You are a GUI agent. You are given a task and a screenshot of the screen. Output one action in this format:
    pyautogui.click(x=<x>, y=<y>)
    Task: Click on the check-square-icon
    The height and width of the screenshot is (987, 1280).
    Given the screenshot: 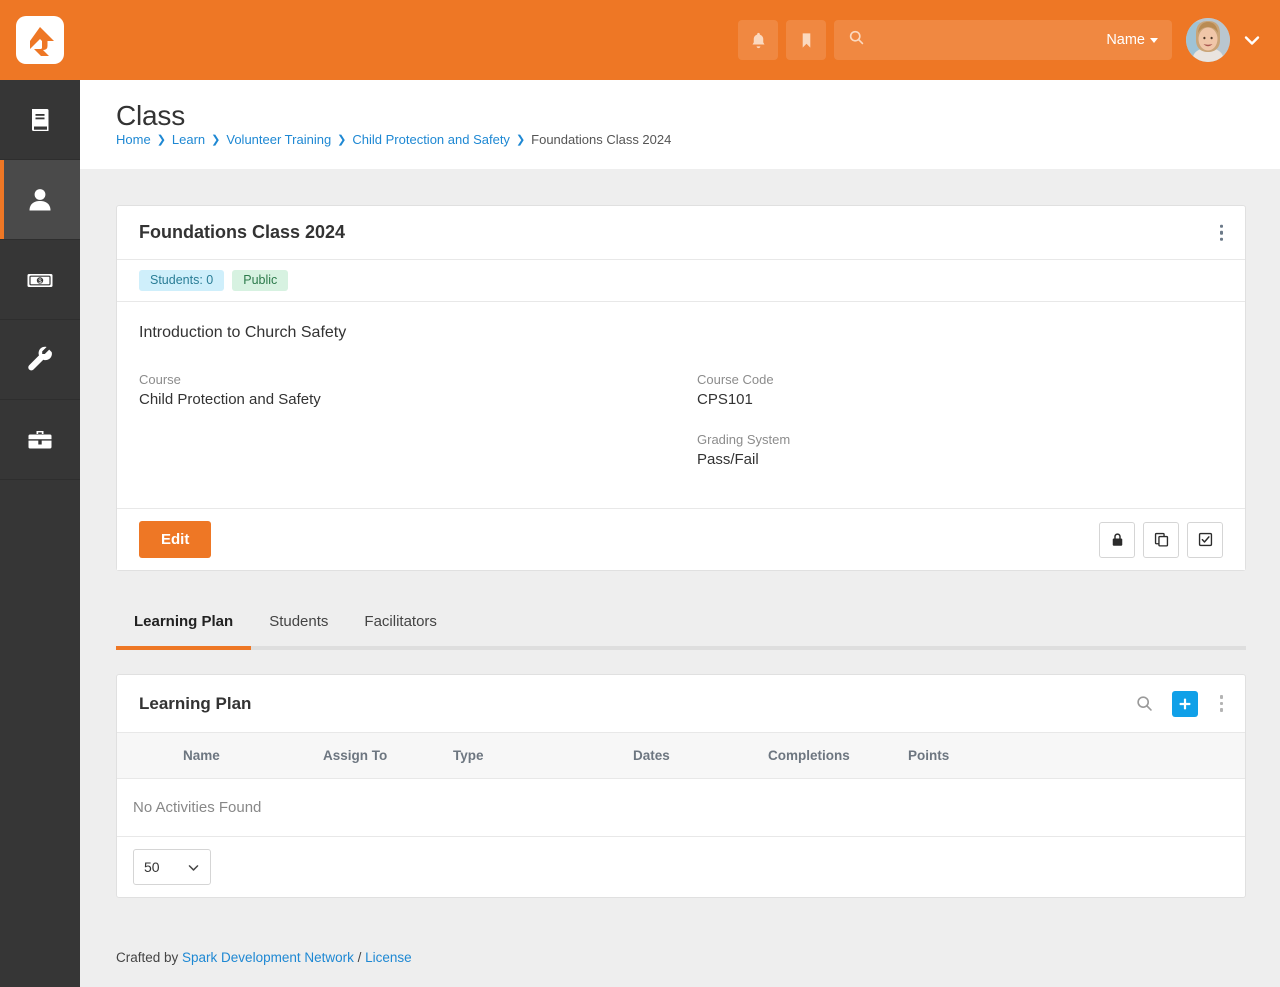 What is the action you would take?
    pyautogui.click(x=1205, y=539)
    